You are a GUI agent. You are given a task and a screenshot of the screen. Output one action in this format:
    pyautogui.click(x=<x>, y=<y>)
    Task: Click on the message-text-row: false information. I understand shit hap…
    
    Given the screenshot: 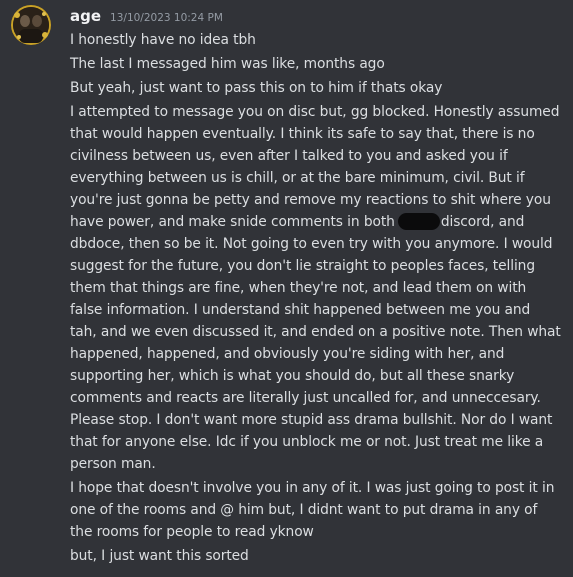 What is the action you would take?
    pyautogui.click(x=300, y=310)
    